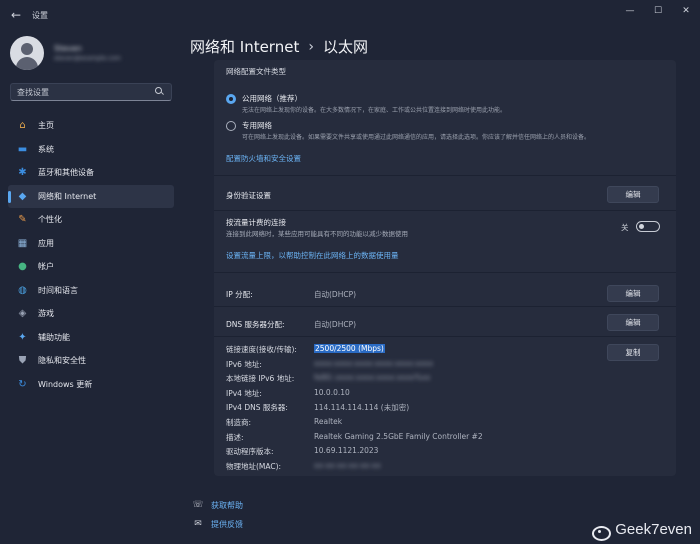 The width and height of the screenshot is (700, 544). Describe the element at coordinates (86, 92) in the screenshot. I see `search-input` at that location.